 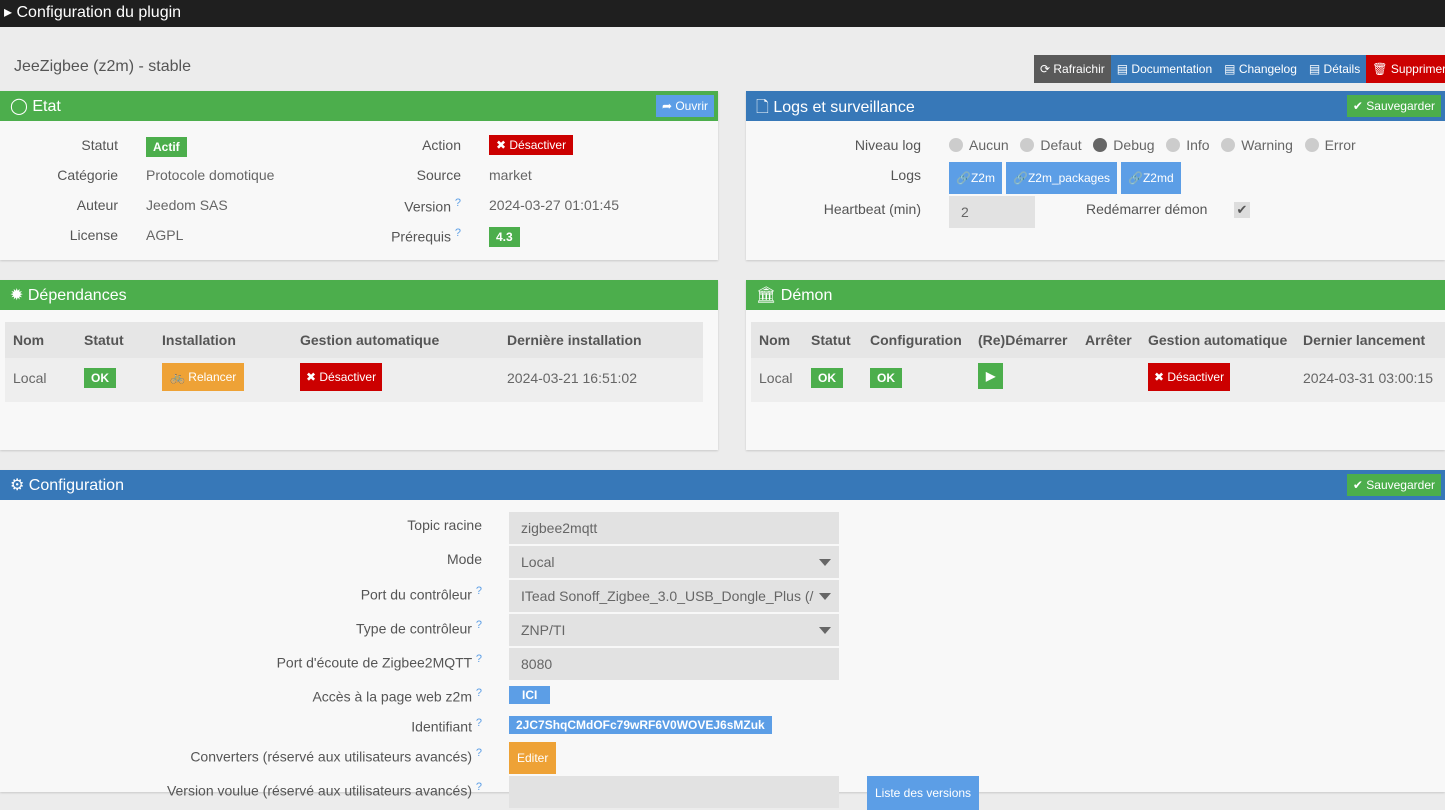 What do you see at coordinates (991, 376) in the screenshot?
I see `play-icon: ▶` at bounding box center [991, 376].